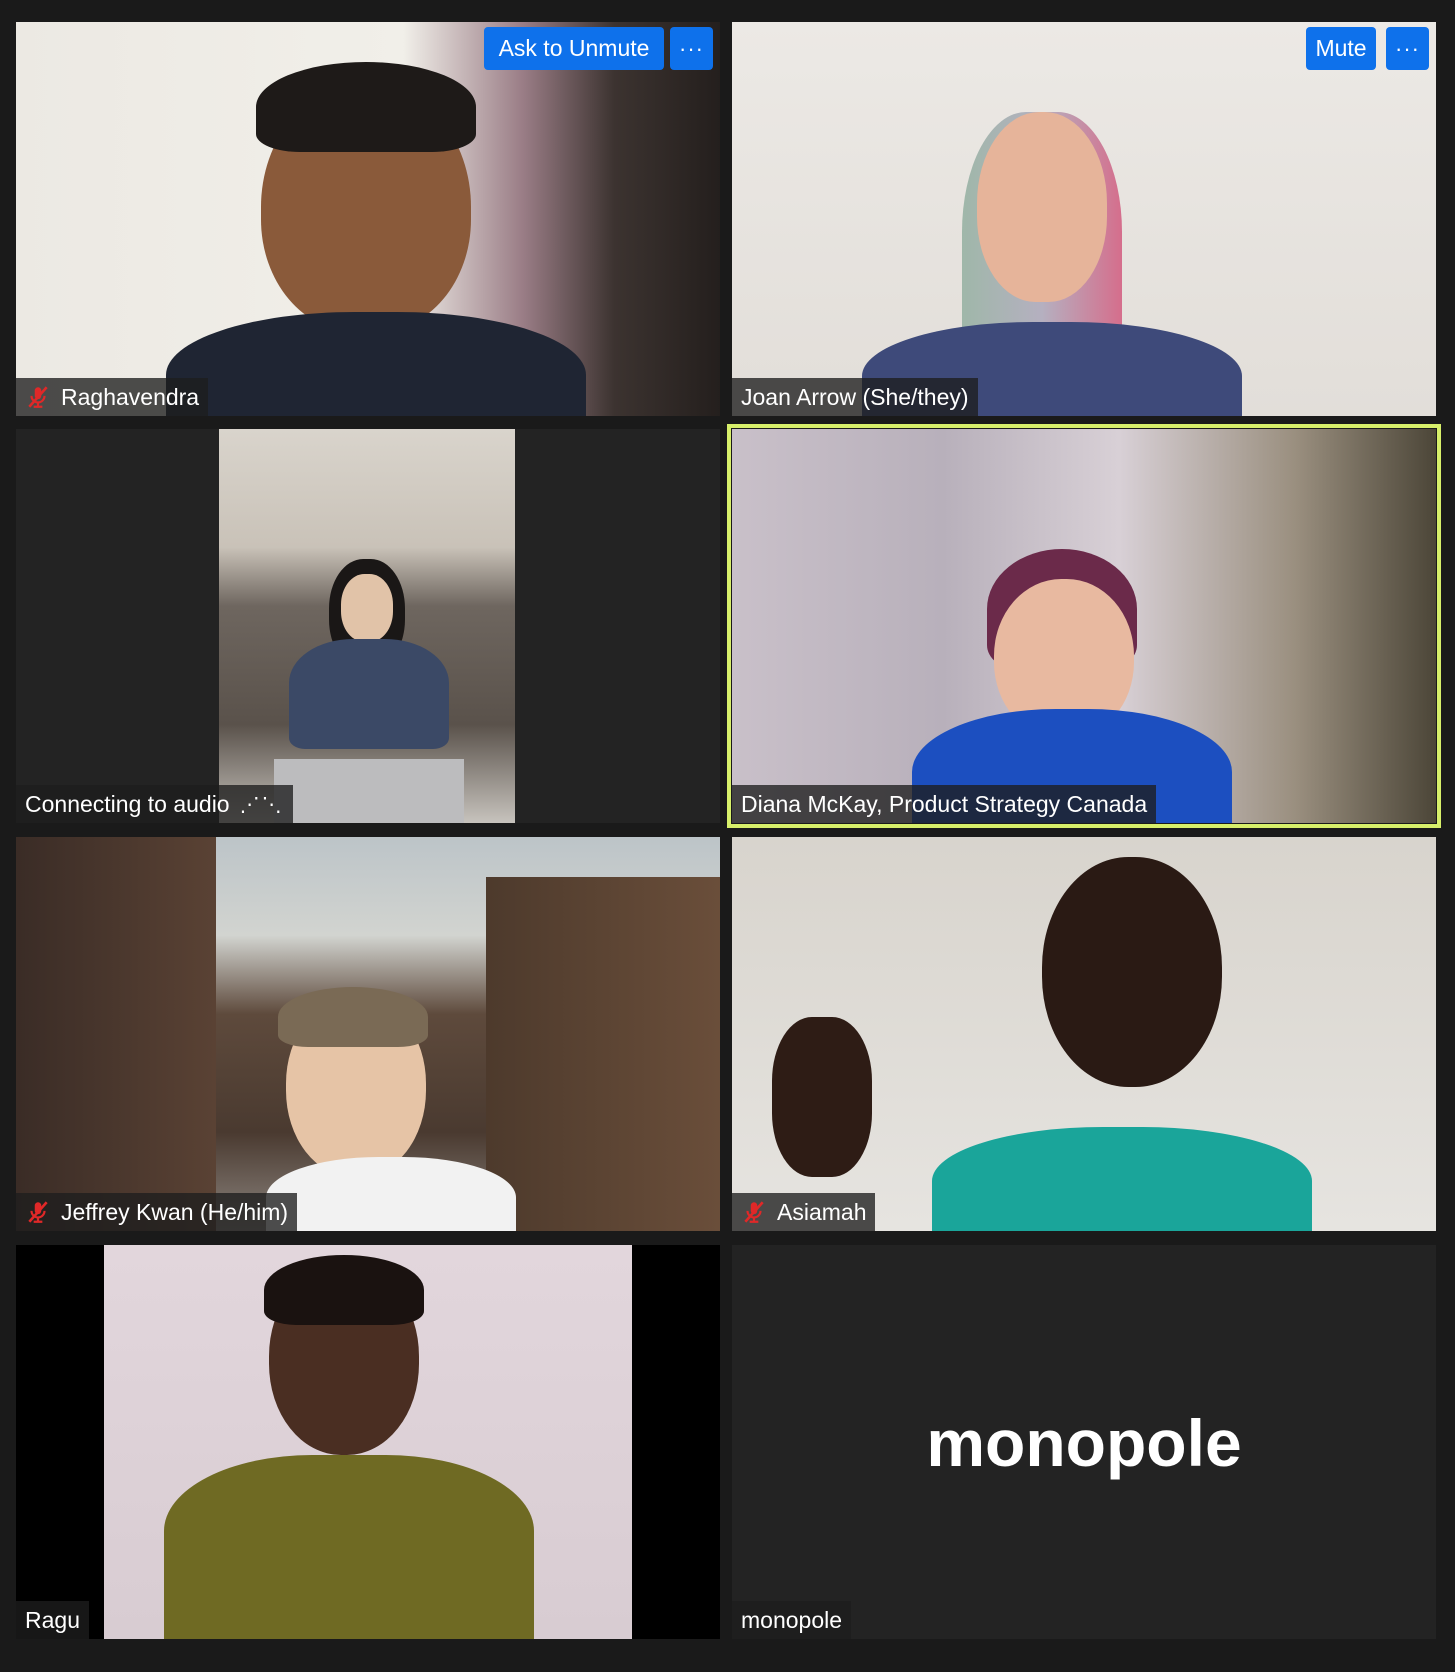 This screenshot has width=1455, height=1672. I want to click on participant-name: Connecting to audio, so click(127, 803).